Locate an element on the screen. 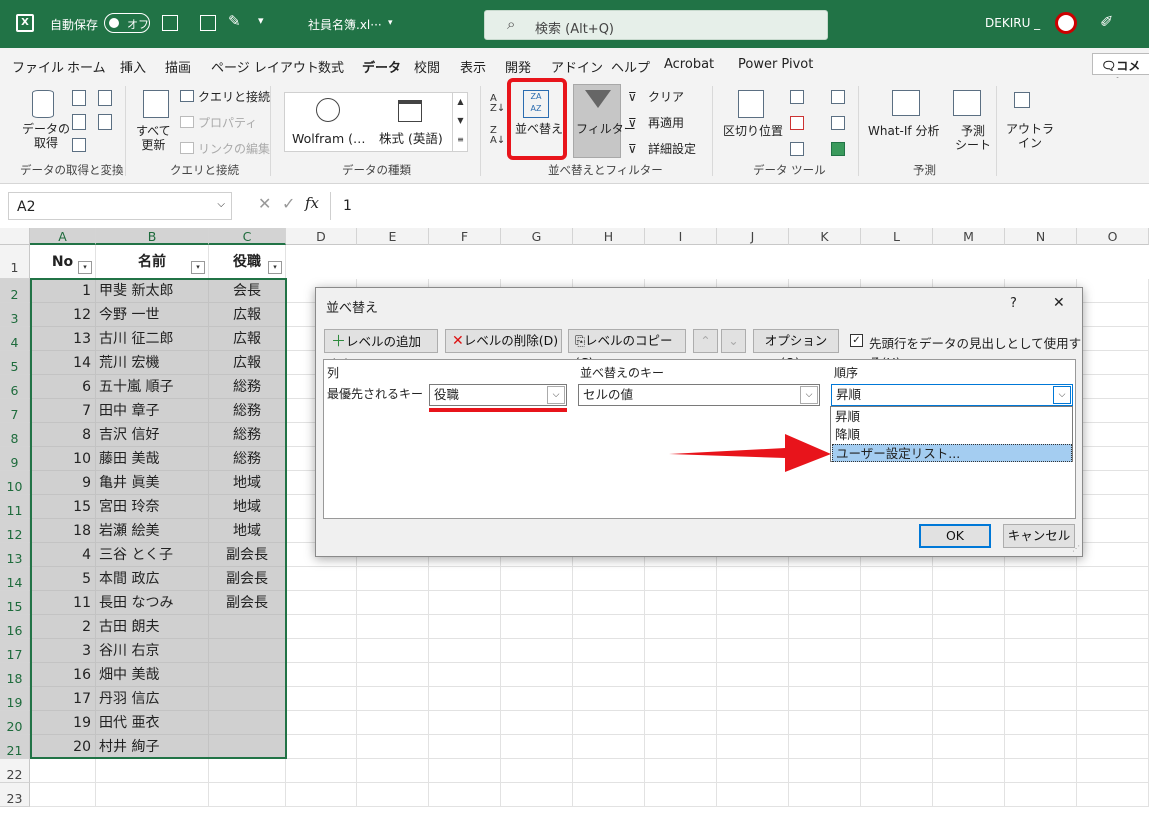 The width and height of the screenshot is (1149, 815). cell-name: 宮田 玲奈 is located at coordinates (152, 507).